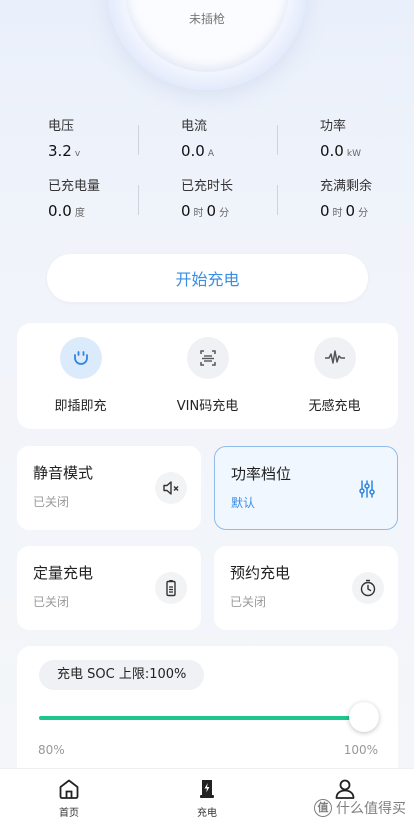 The image size is (414, 831). What do you see at coordinates (69, 800) in the screenshot?
I see `tab-home: 首页` at bounding box center [69, 800].